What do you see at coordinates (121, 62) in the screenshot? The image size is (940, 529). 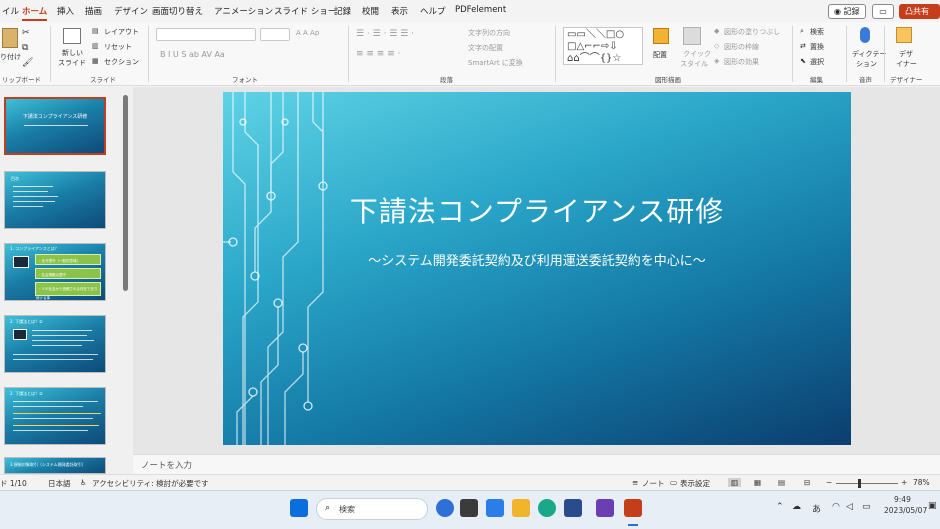 I see `section-button: セクション` at bounding box center [121, 62].